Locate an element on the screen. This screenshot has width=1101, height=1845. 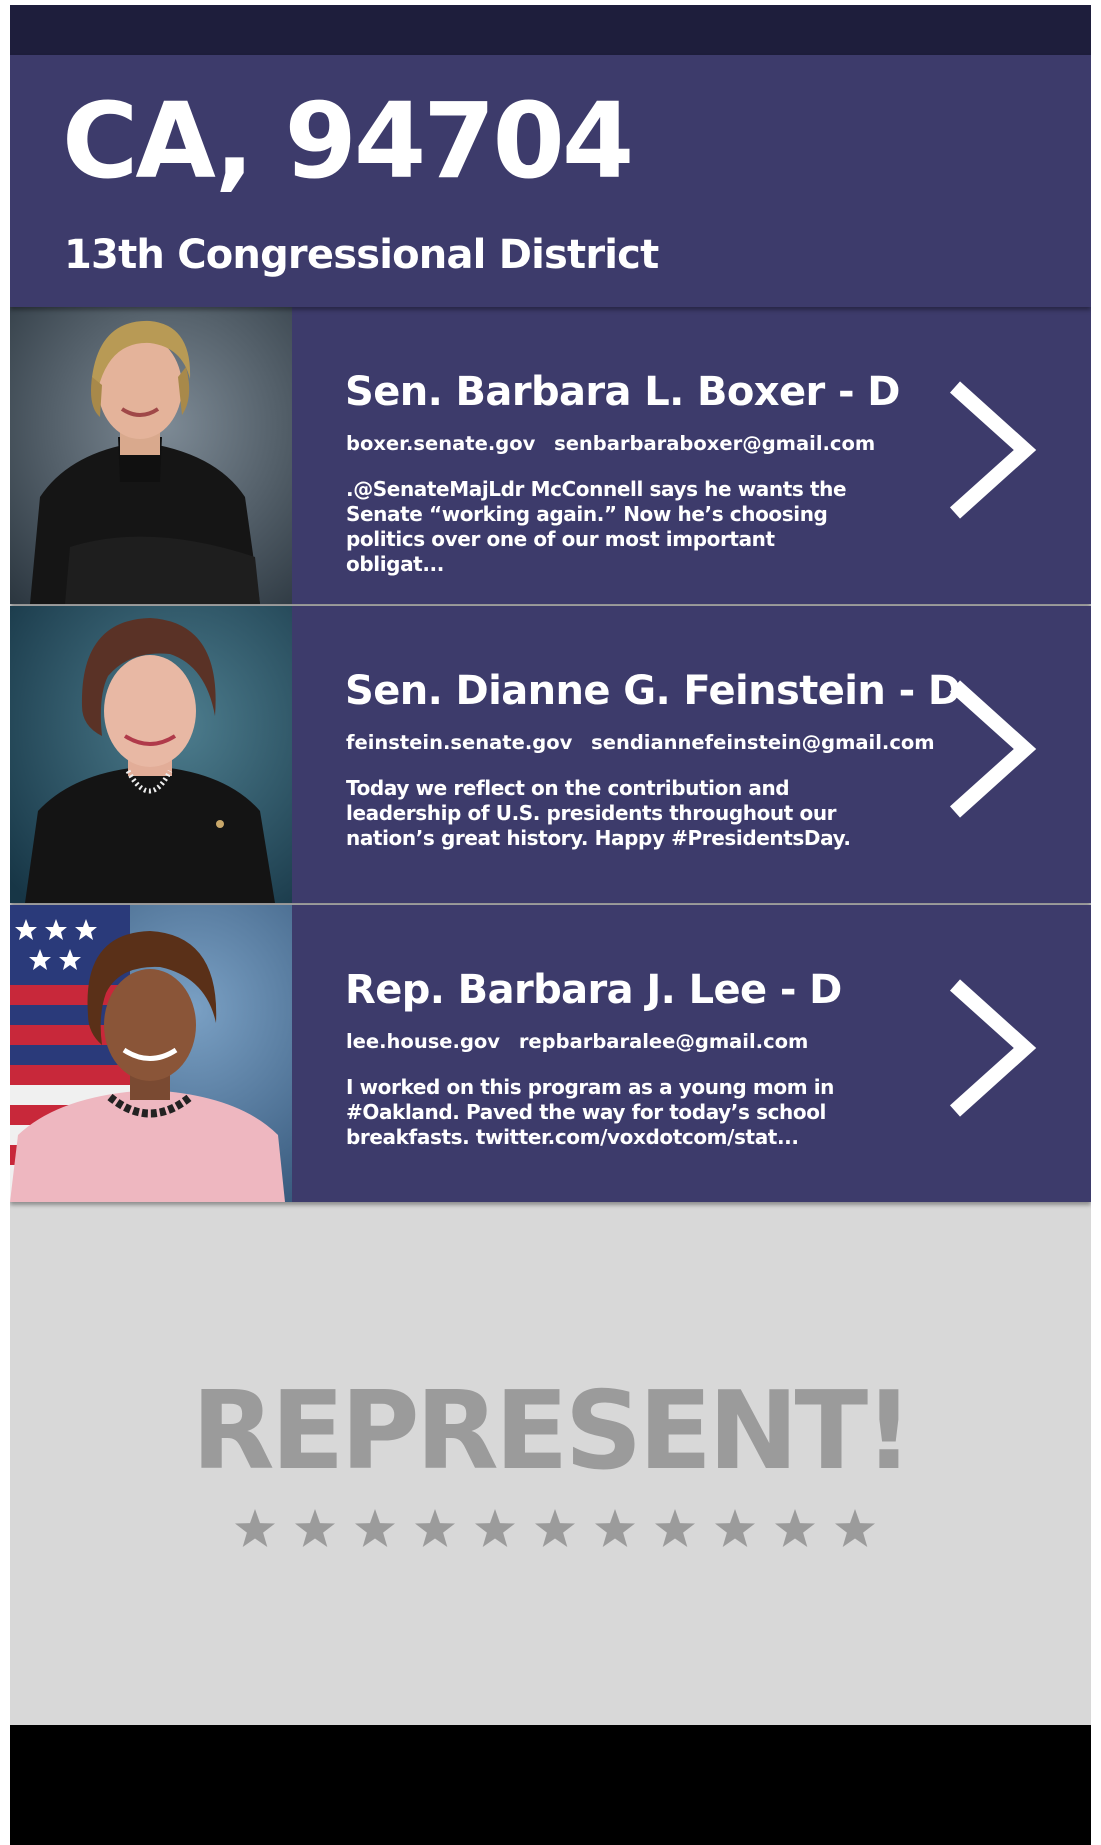
portrait-lee is located at coordinates (151, 1053).